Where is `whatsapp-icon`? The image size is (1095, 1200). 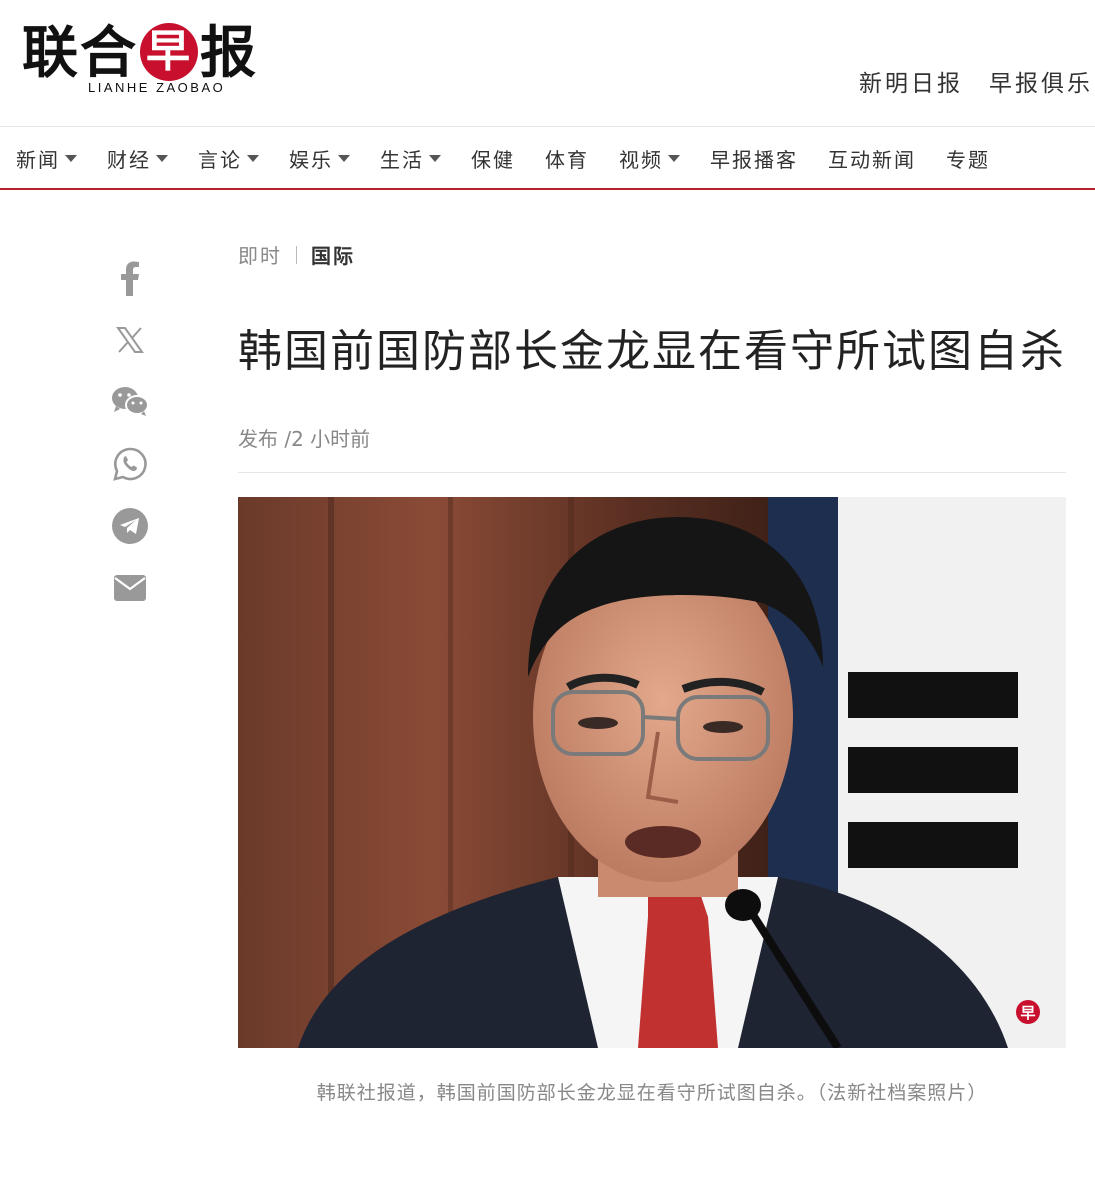 whatsapp-icon is located at coordinates (130, 464).